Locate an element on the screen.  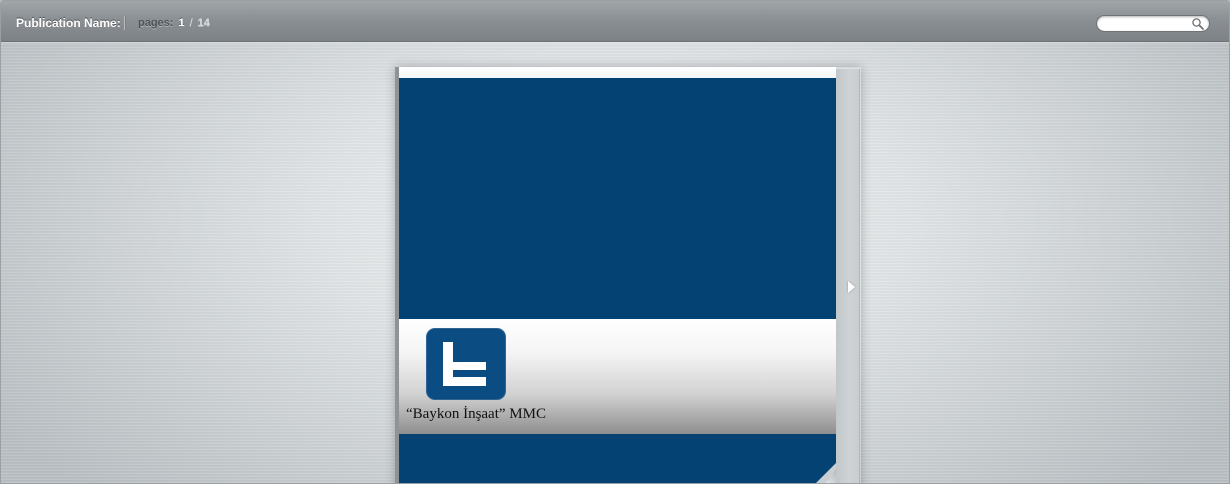
next-page-arrow-icon is located at coordinates (851, 287).